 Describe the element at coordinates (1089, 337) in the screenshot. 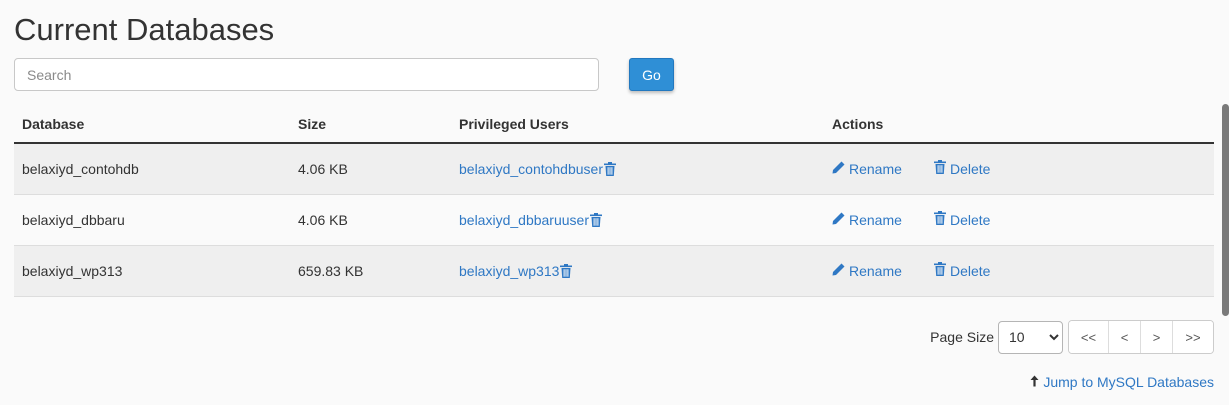

I see `first-page-button: <<` at that location.